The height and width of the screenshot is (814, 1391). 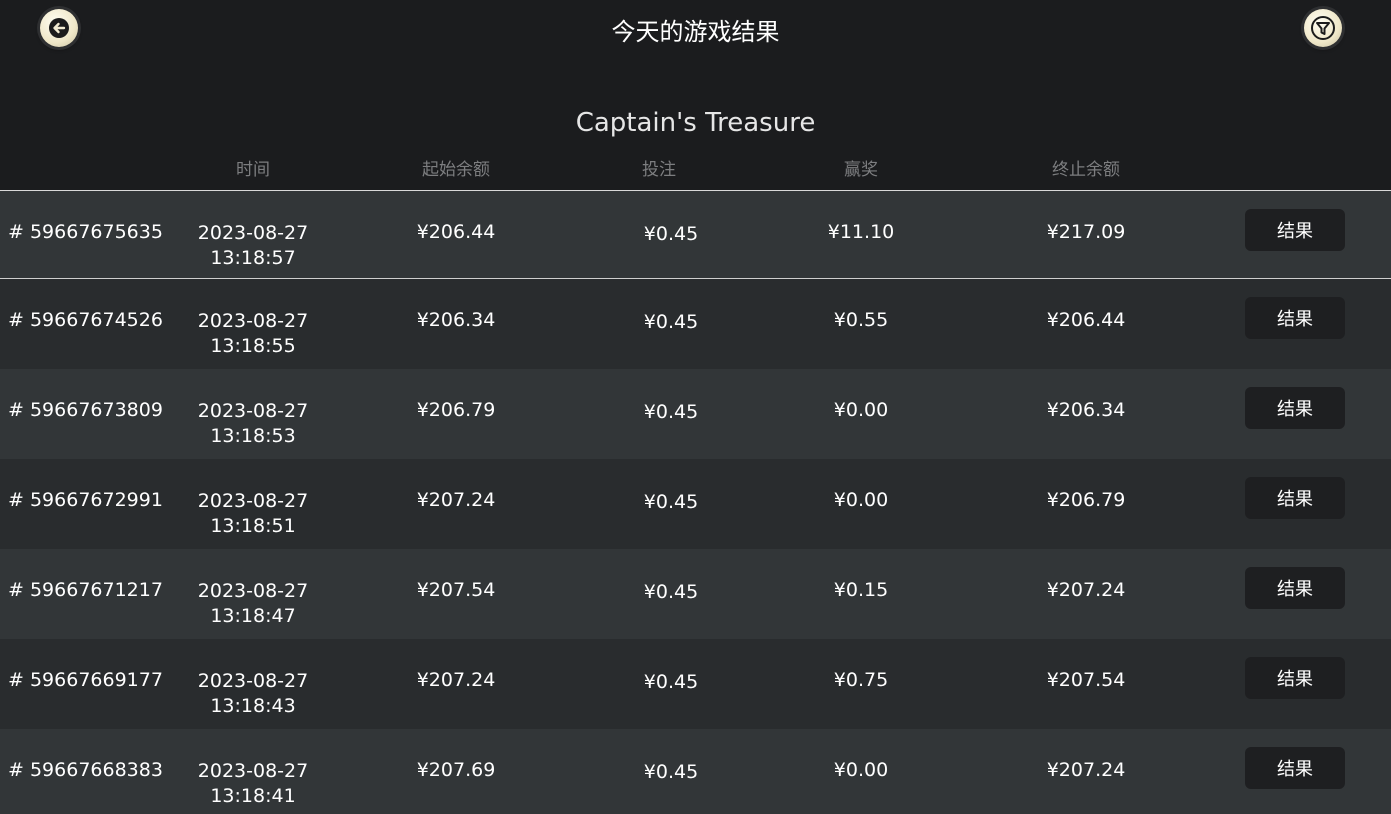 What do you see at coordinates (85, 500) in the screenshot?
I see `round-id: # 59667672991` at bounding box center [85, 500].